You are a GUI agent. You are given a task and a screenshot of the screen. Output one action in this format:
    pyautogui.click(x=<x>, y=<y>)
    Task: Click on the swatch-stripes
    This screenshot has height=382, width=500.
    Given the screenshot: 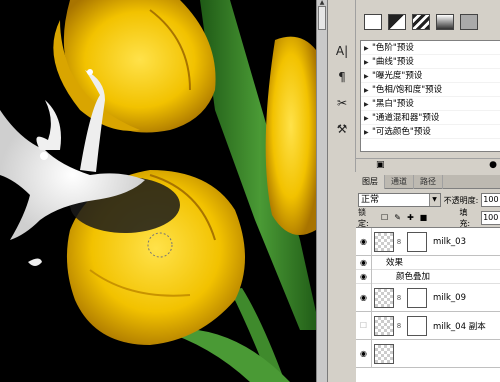 What is the action you would take?
    pyautogui.click(x=421, y=22)
    